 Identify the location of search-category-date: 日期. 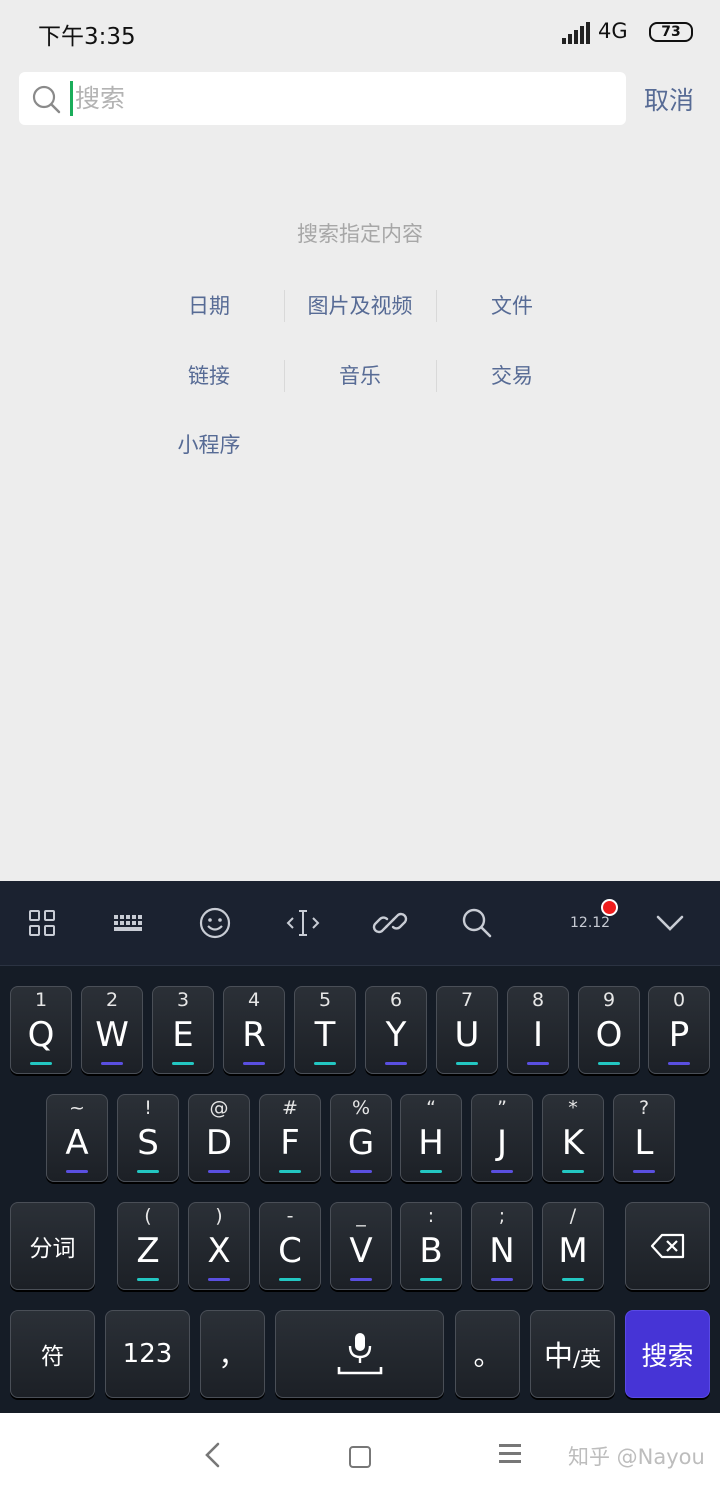
(209, 305).